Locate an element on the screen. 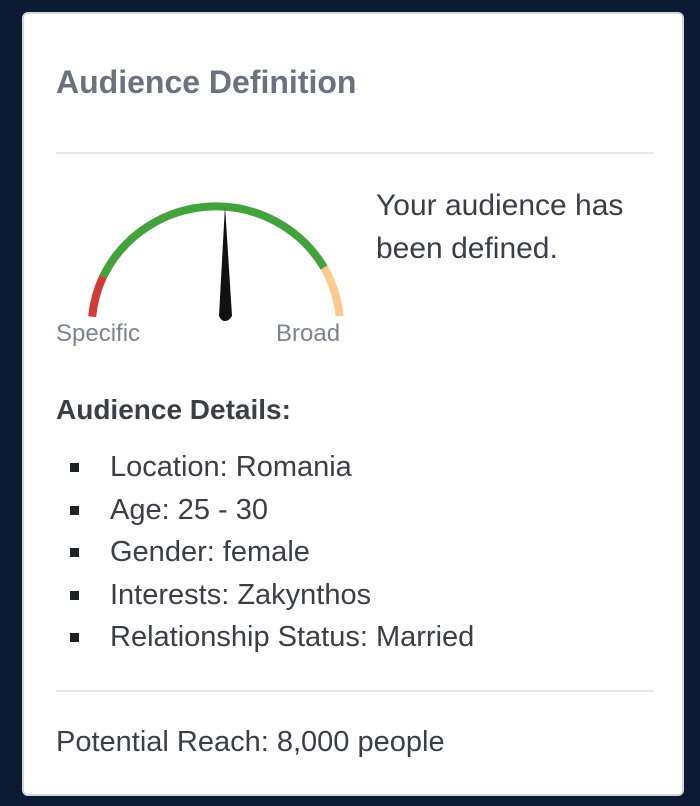  gauge-label-specific: Specific is located at coordinates (98, 333).